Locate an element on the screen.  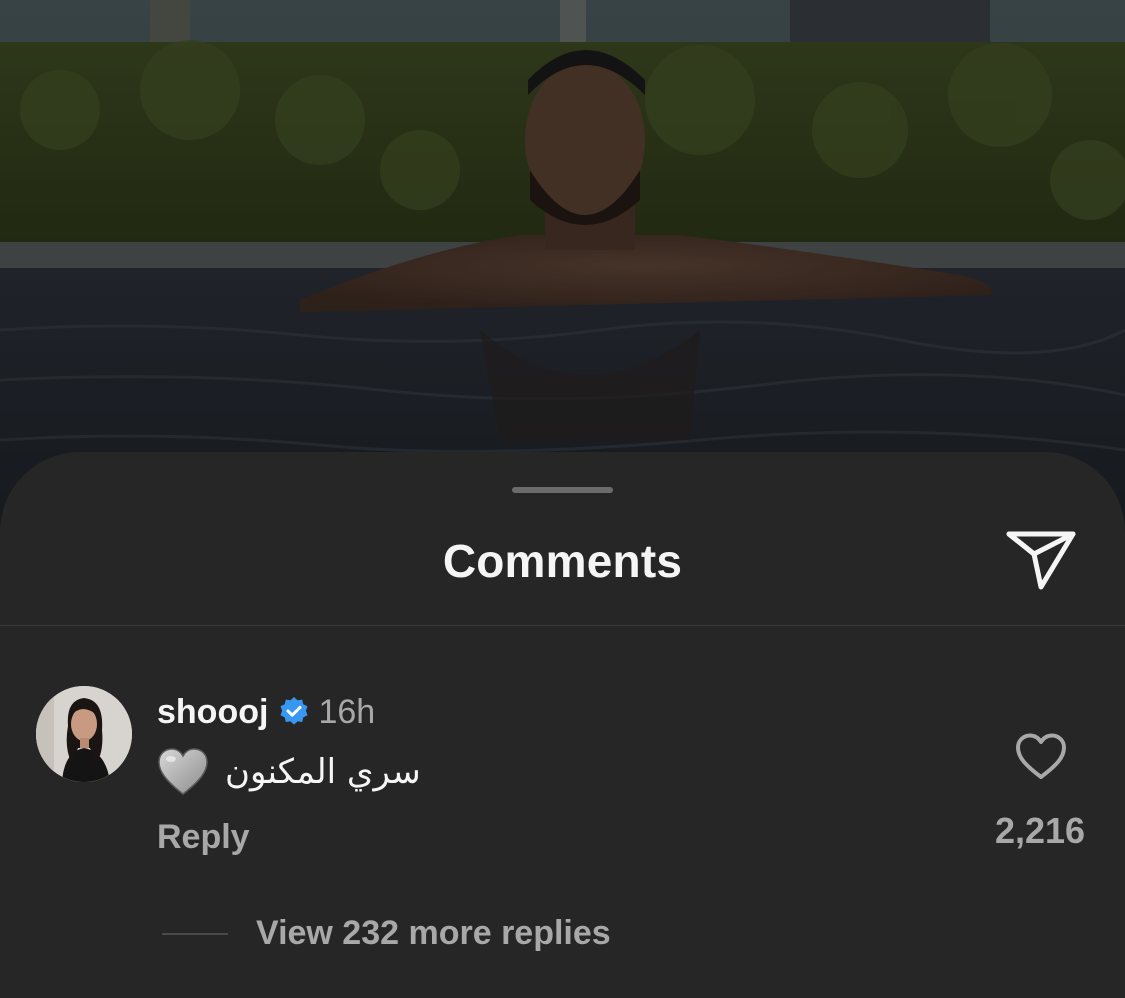
reply-button: Reply is located at coordinates (203, 837).